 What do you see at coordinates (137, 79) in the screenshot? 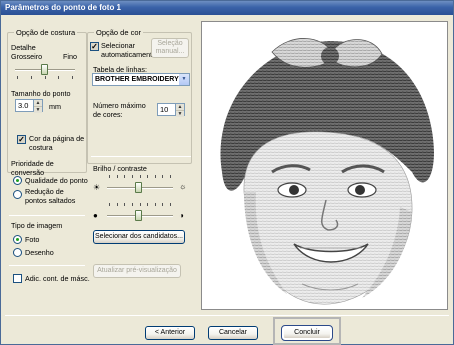
I see `thread-table-value: BROTHER EMBROIDERY` at bounding box center [137, 79].